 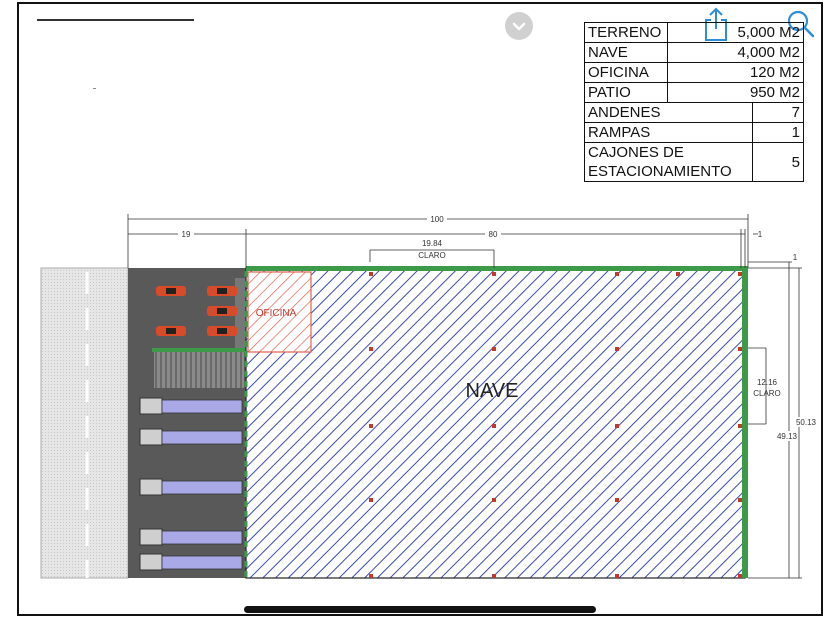 I want to click on nave-right-border, so click(x=745, y=423).